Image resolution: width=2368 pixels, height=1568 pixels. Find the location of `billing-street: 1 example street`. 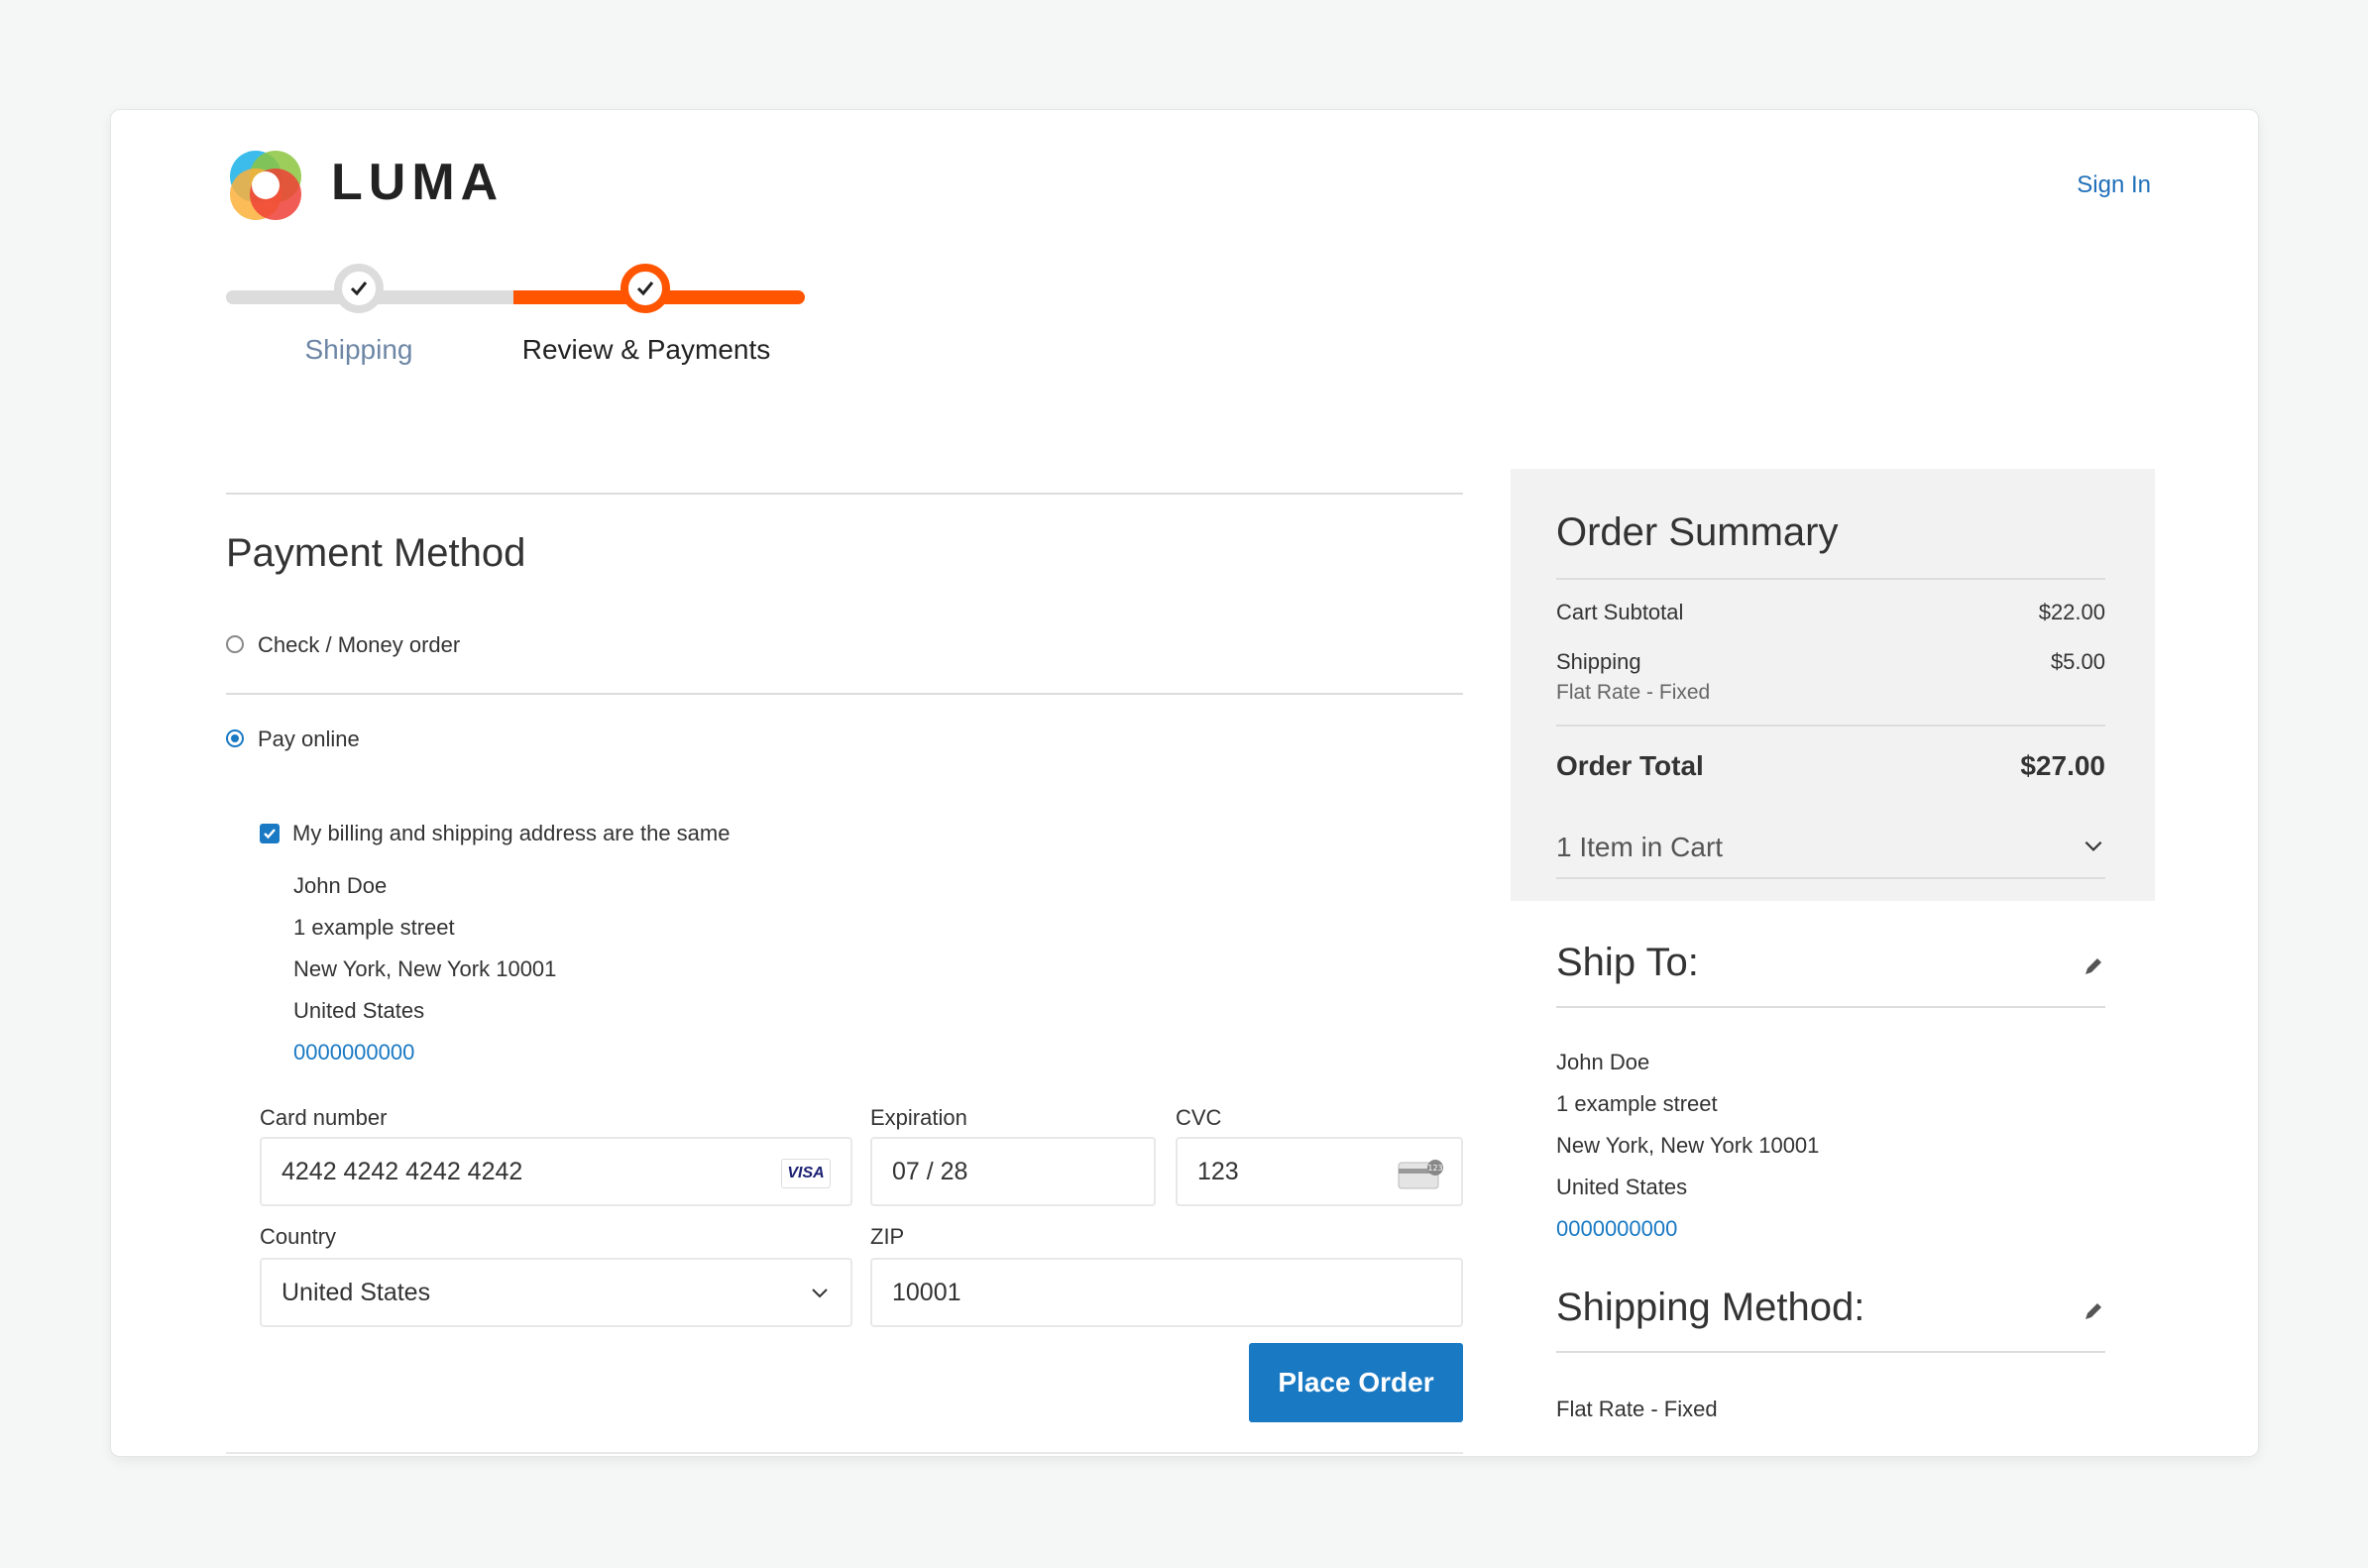

billing-street: 1 example street is located at coordinates (374, 927).